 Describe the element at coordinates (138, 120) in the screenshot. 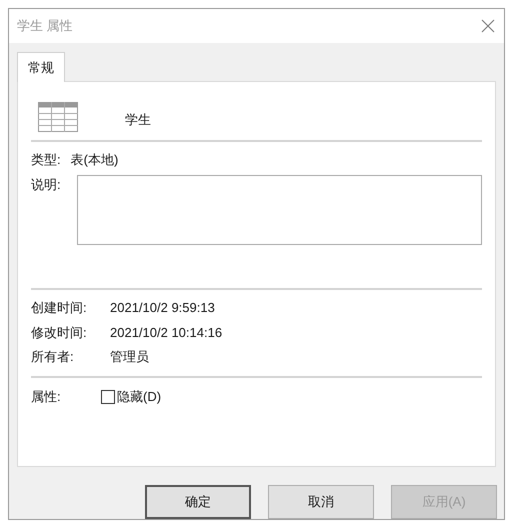

I see `object-name: 学生` at that location.